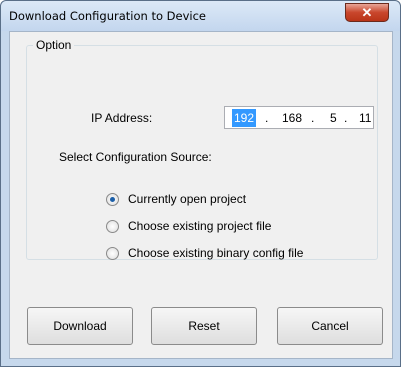 This screenshot has height=367, width=401. I want to click on download-button: Download, so click(80, 326).